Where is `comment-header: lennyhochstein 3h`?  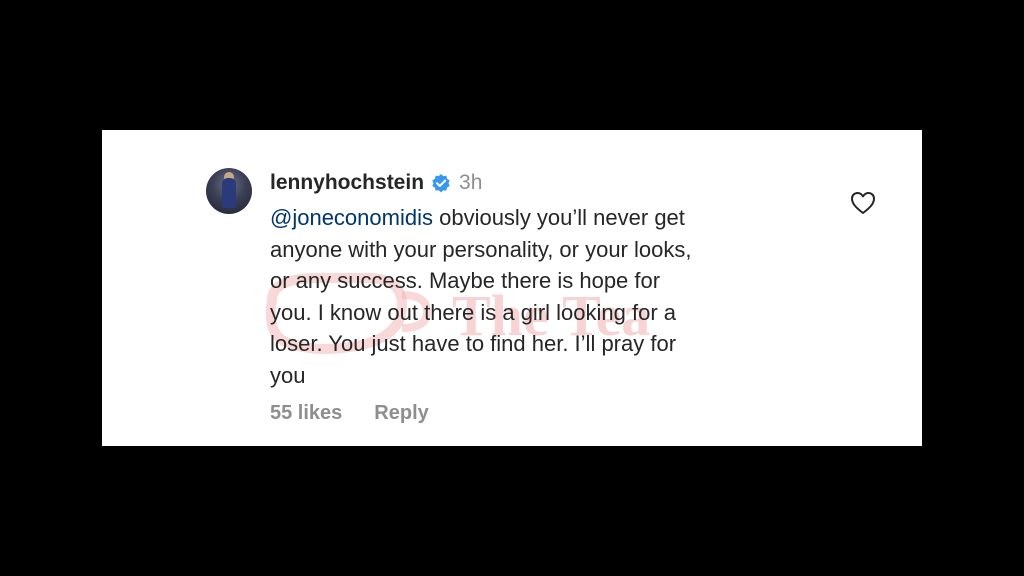 comment-header: lennyhochstein 3h is located at coordinates (376, 183).